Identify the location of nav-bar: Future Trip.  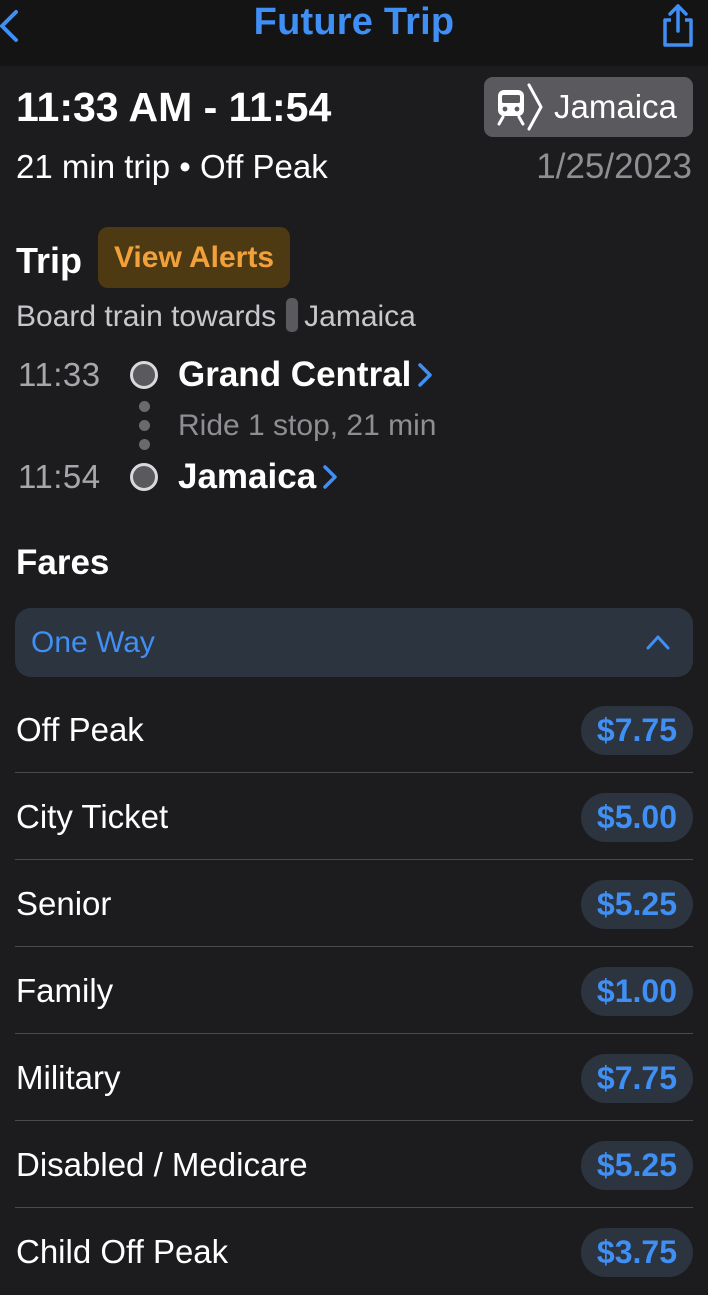
(354, 33).